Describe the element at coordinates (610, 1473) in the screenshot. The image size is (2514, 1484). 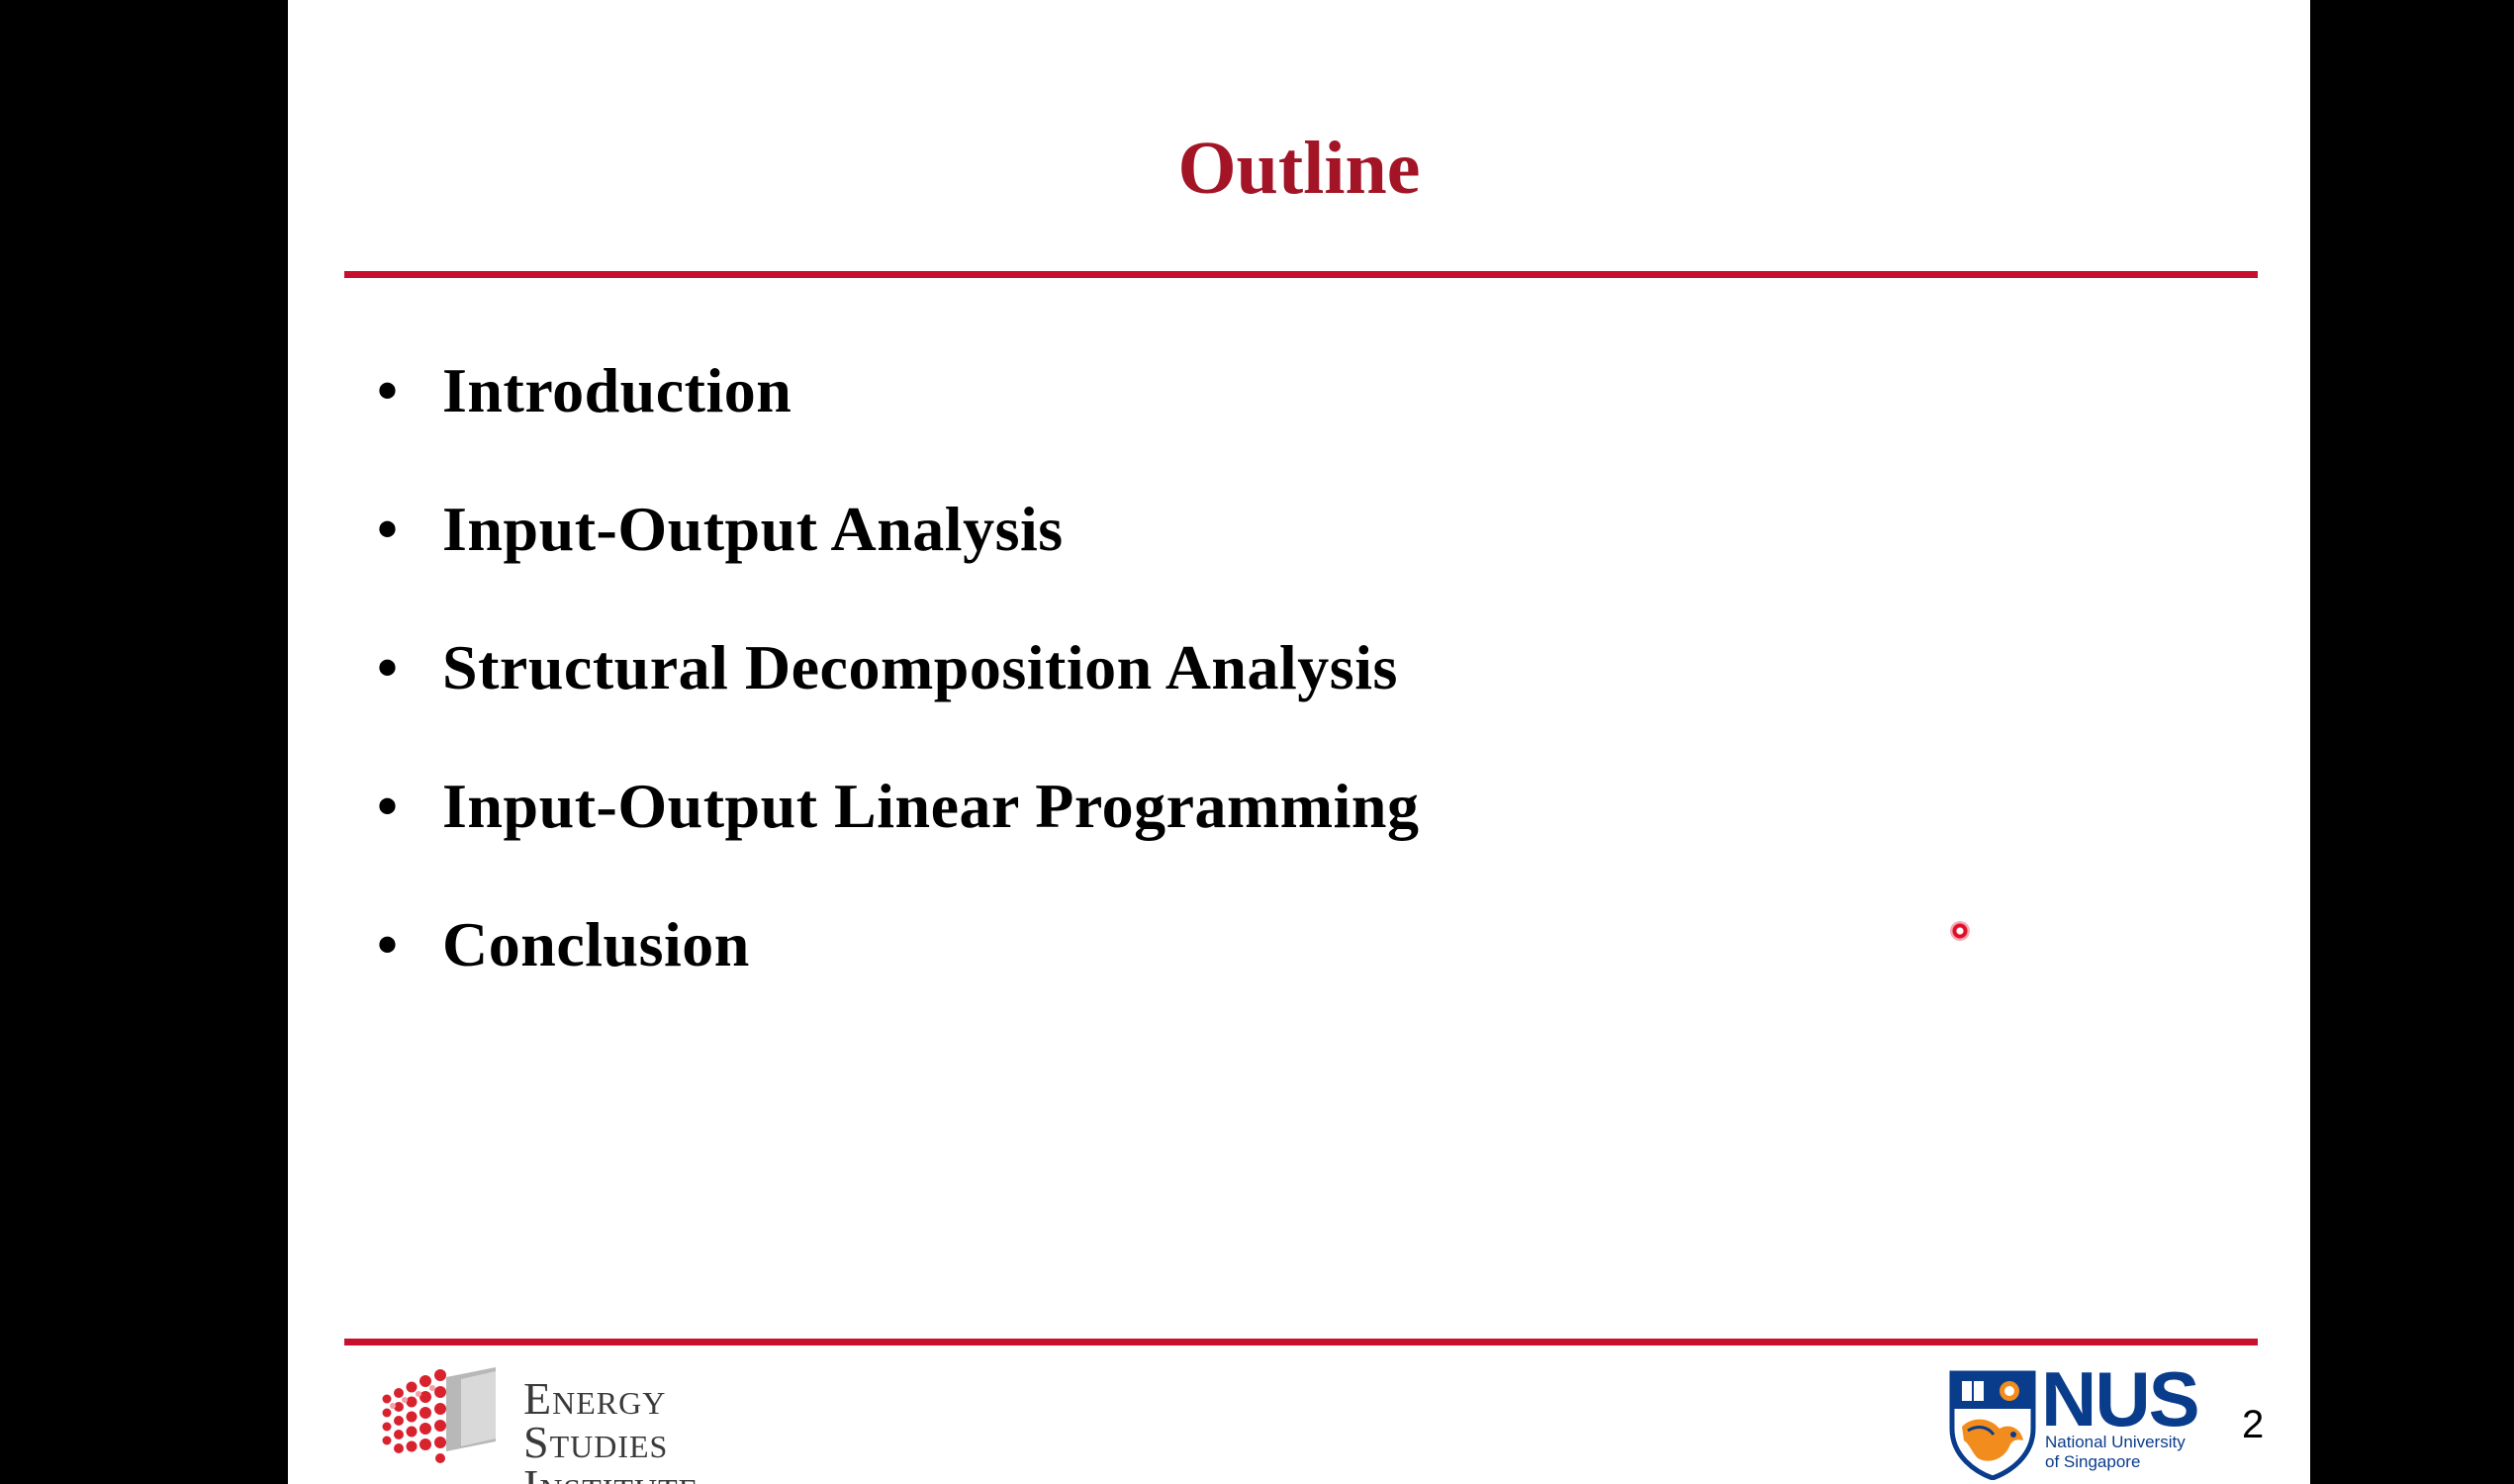
I see `esi-wordmark-line: Institute` at that location.